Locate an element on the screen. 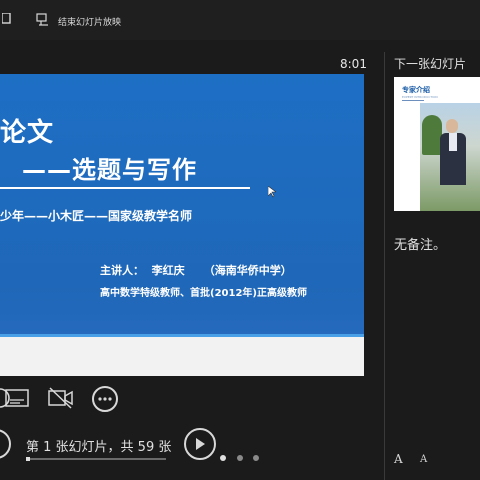  end-slideshow-button: 结束幻灯片放映 is located at coordinates (89, 21).